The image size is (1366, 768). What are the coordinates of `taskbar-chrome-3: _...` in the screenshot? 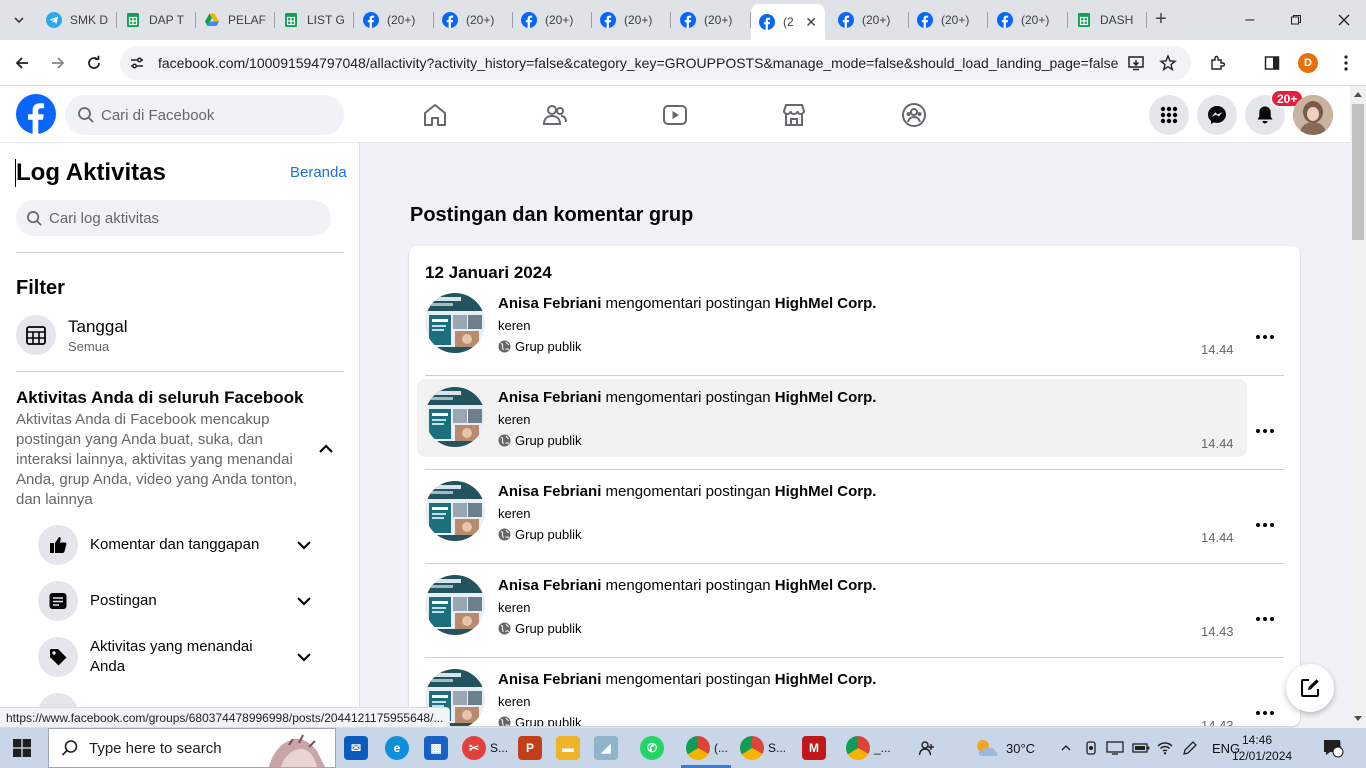 It's located at (868, 748).